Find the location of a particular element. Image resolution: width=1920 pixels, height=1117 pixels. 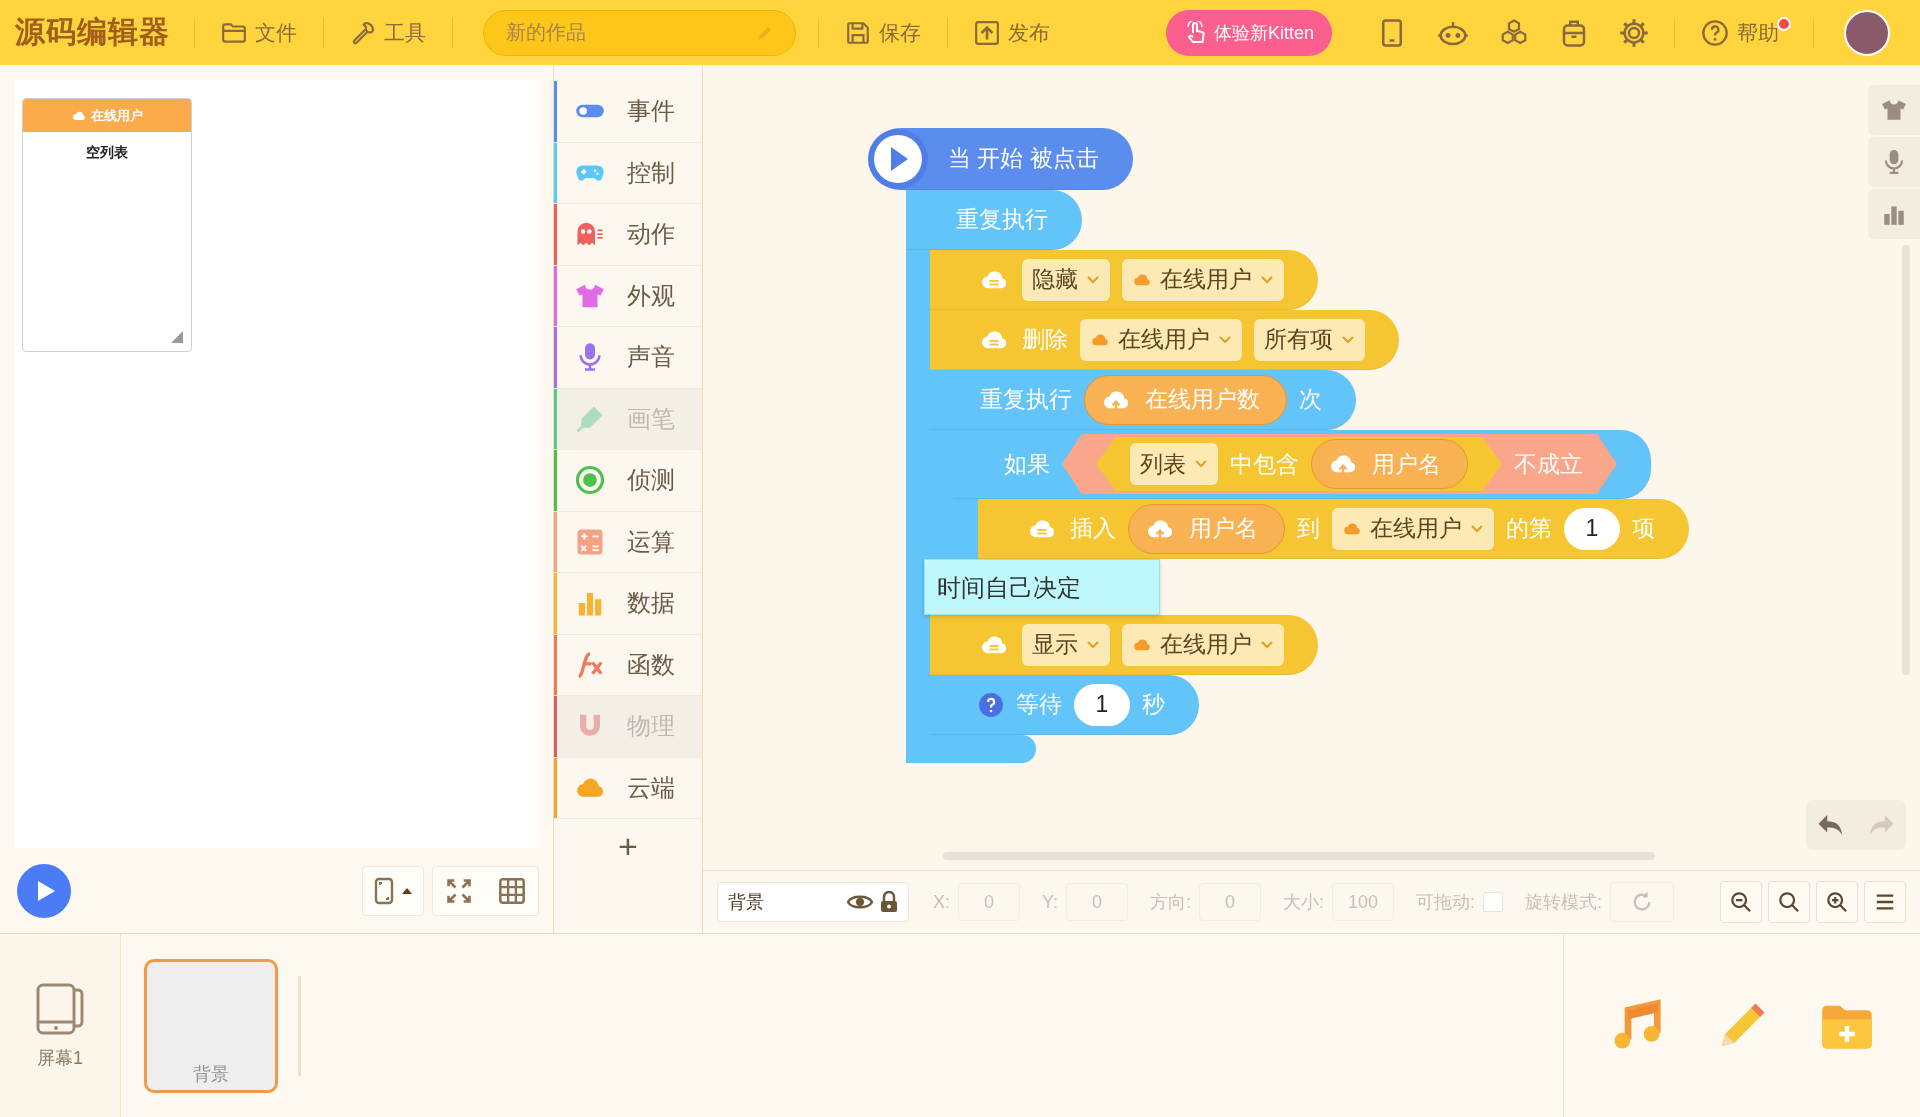

condition-block: 列表 中包含 用户名 不成立 is located at coordinates (1339, 464).